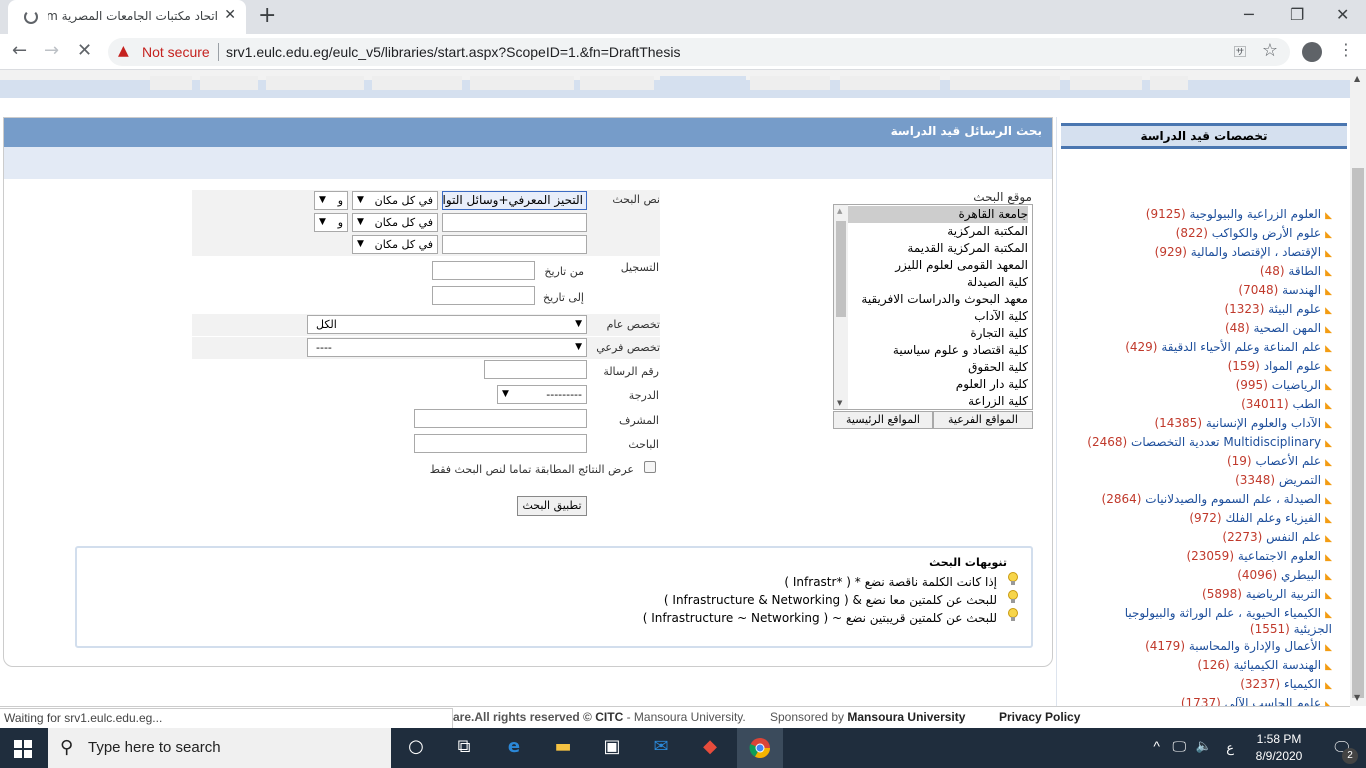  Describe the element at coordinates (500, 443) in the screenshot. I see `researcher-input` at that location.